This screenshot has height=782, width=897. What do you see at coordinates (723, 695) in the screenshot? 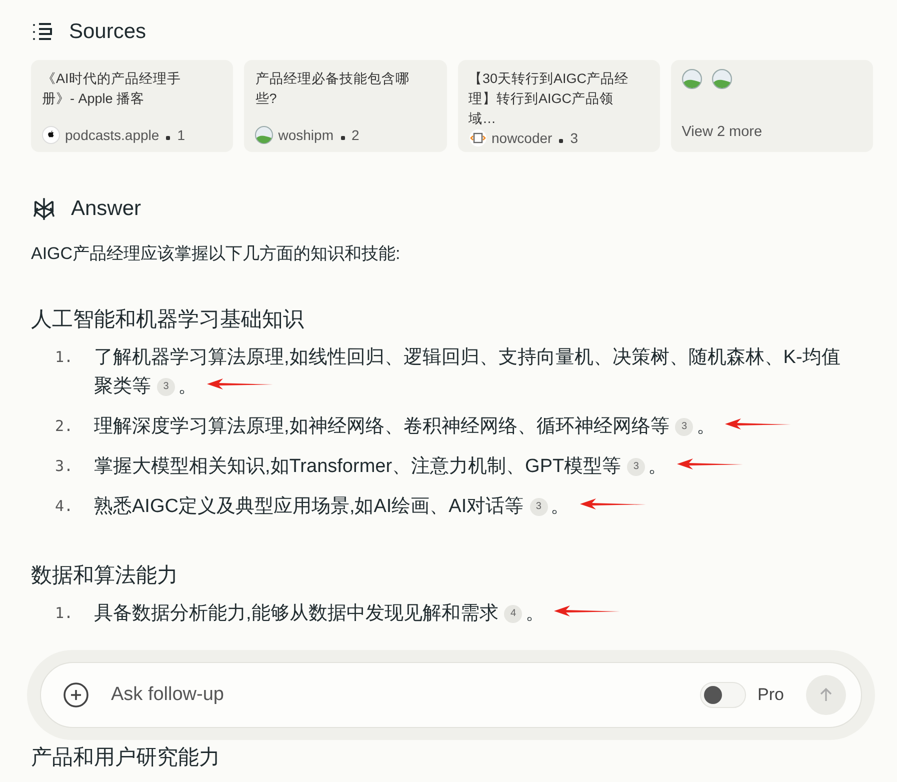
I see `pro-toggle` at bounding box center [723, 695].